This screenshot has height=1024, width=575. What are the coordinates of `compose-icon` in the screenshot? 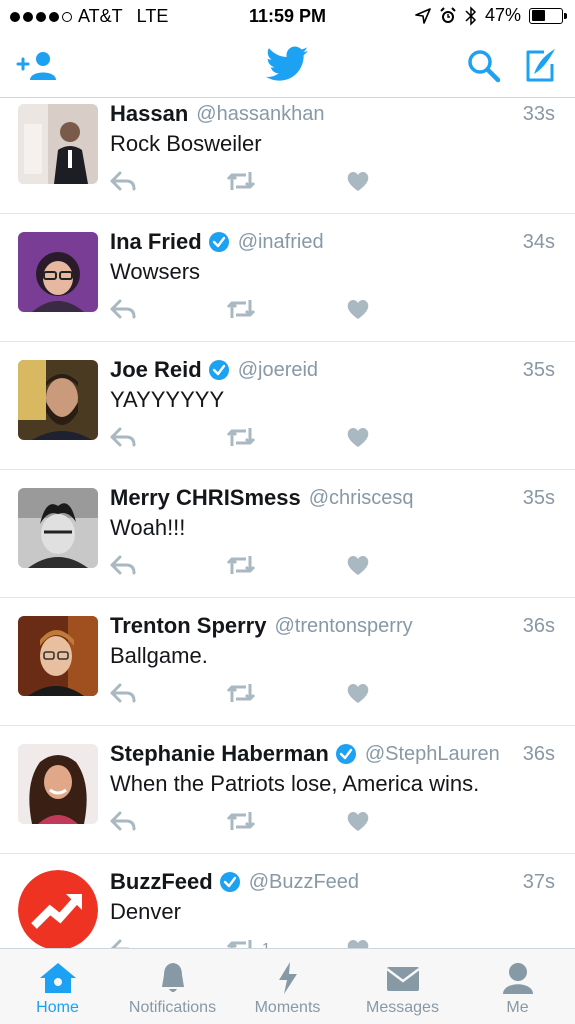 It's located at (540, 65).